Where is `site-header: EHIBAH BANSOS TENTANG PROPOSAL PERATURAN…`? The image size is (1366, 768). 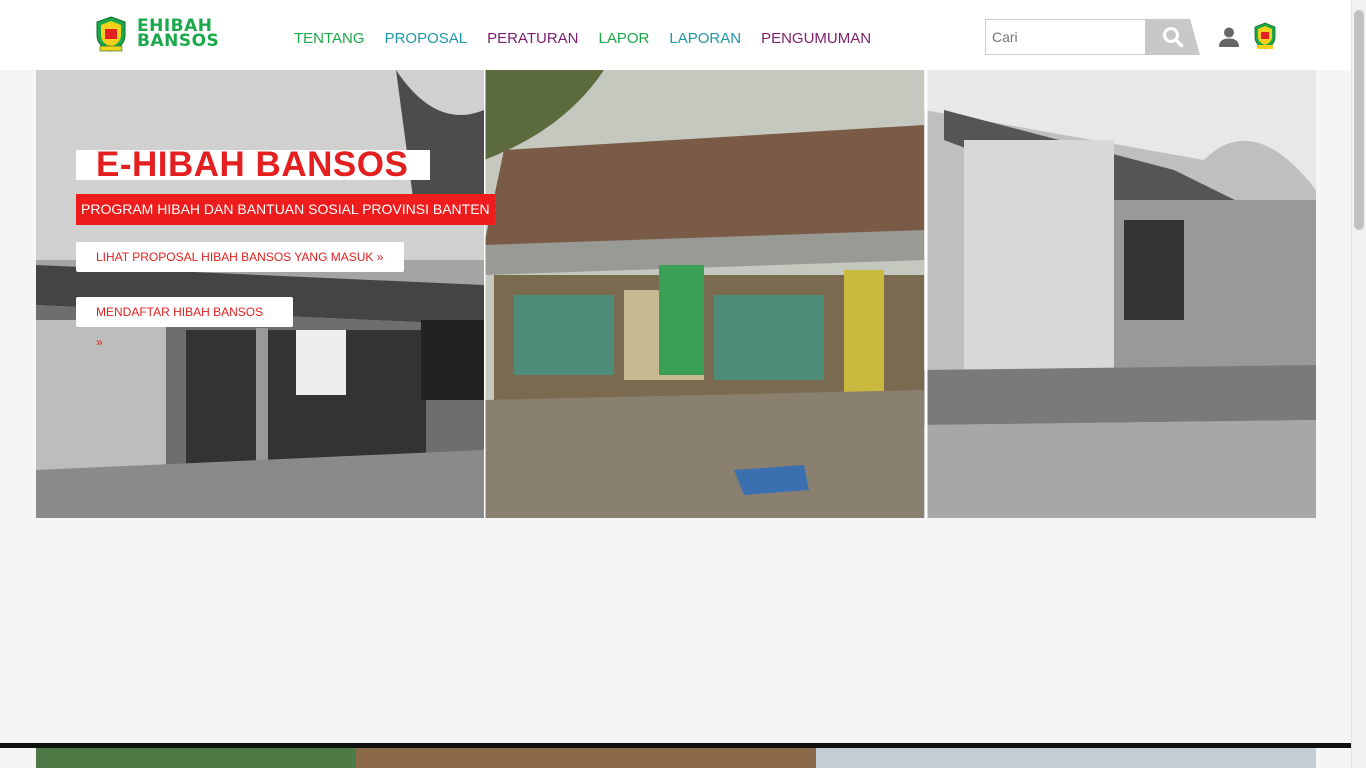 site-header: EHIBAH BANSOS TENTANG PROPOSAL PERATURAN… is located at coordinates (675, 35).